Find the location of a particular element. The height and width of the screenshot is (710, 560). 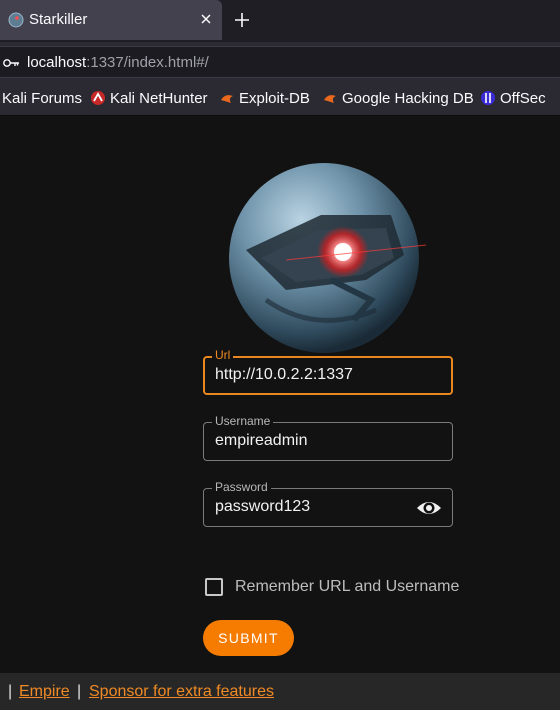

offsec-icon is located at coordinates (488, 98).